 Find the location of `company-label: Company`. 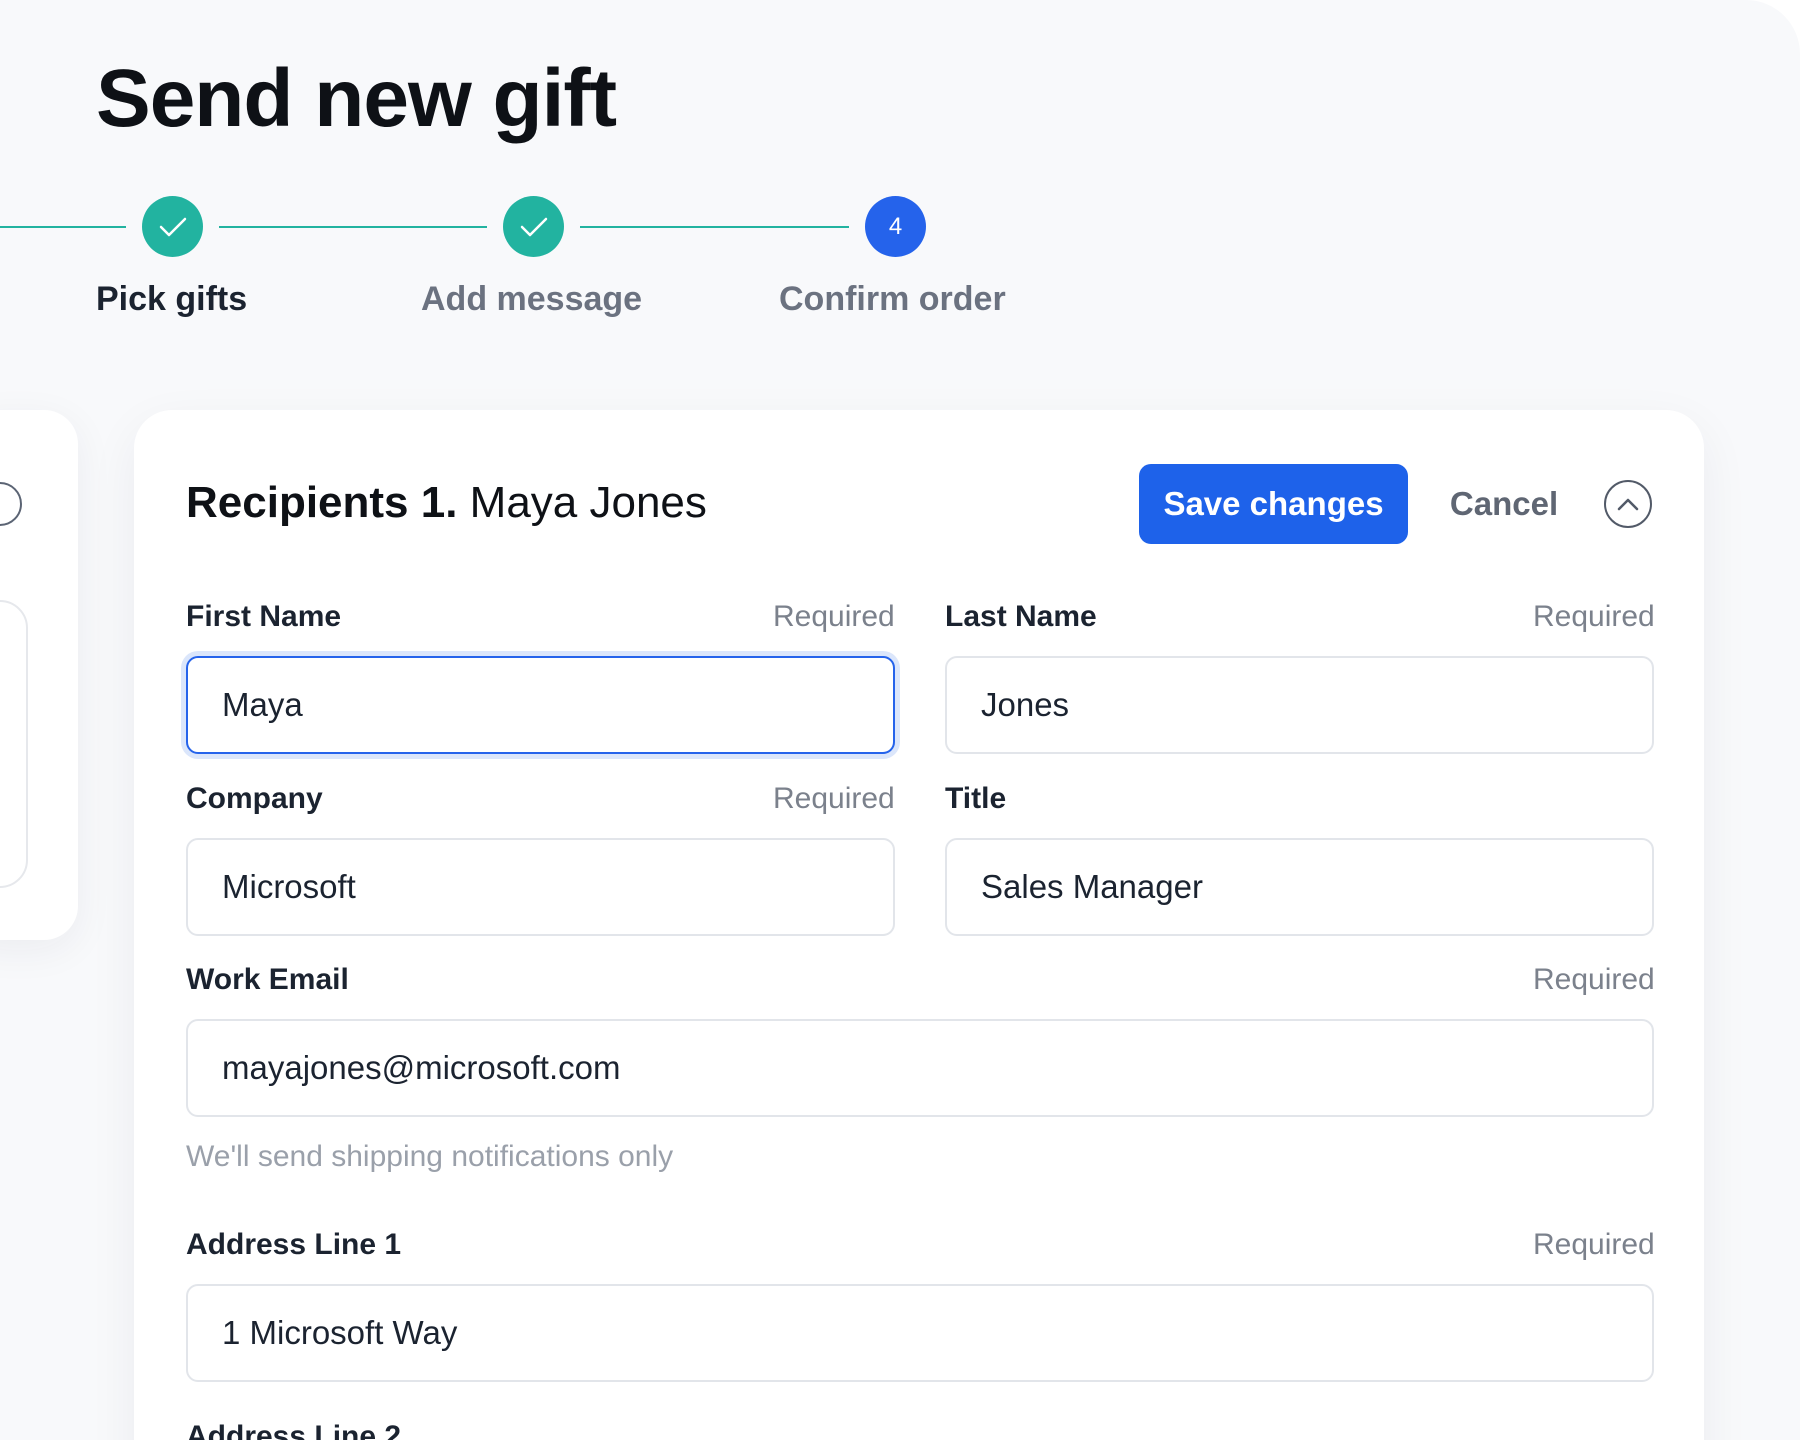

company-label: Company is located at coordinates (254, 798).